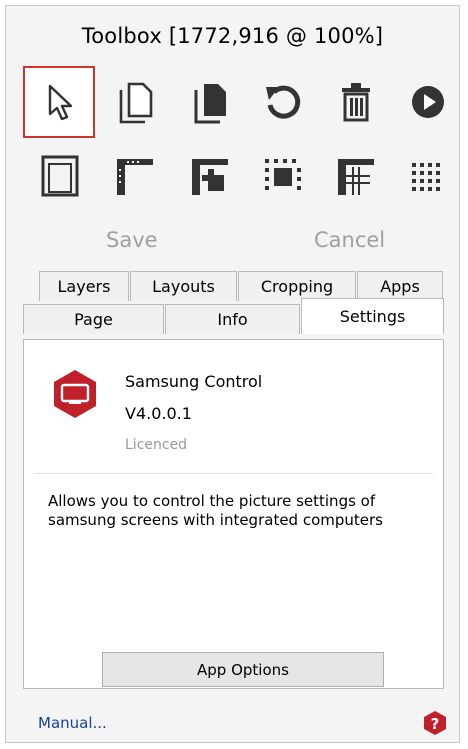  I want to click on new-page-icon, so click(136, 103).